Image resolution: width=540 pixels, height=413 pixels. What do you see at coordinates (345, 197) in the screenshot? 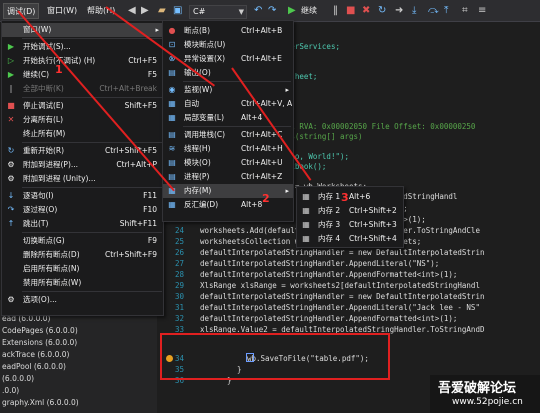
I see `annotation-number-3: 3` at bounding box center [345, 197].